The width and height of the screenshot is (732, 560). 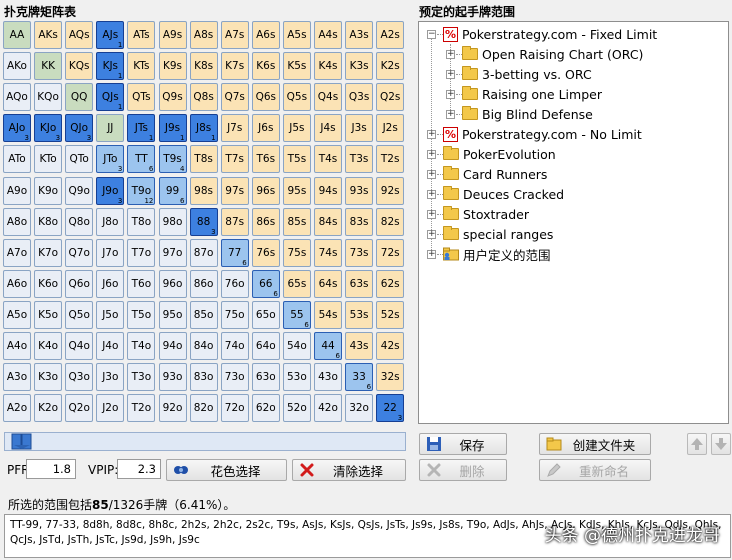 I want to click on hand-cell-t9s: T9s 4, so click(x=172, y=159).